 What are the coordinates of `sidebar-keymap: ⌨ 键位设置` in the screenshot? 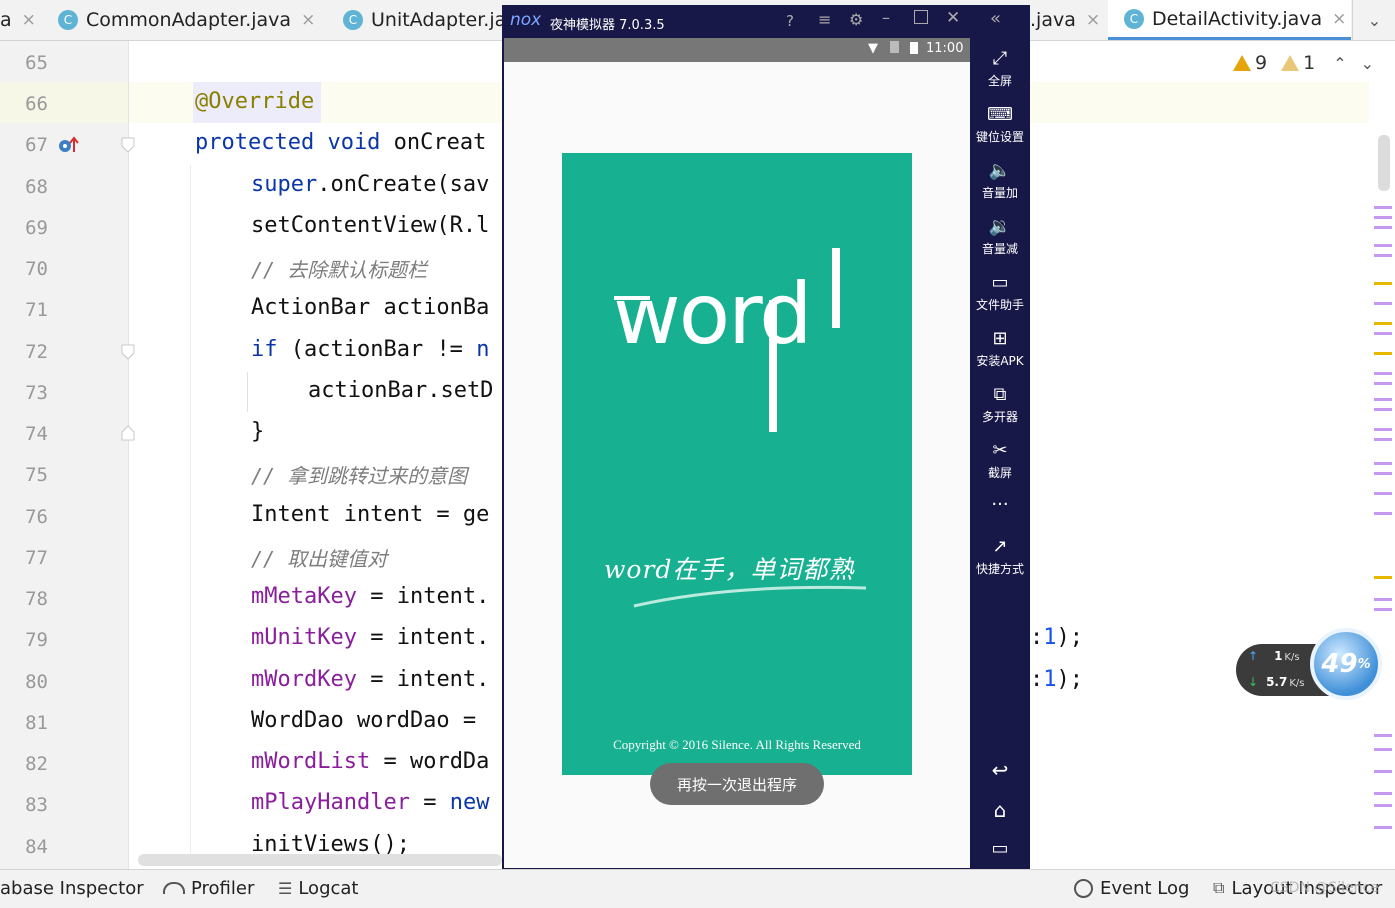 It's located at (1000, 124).